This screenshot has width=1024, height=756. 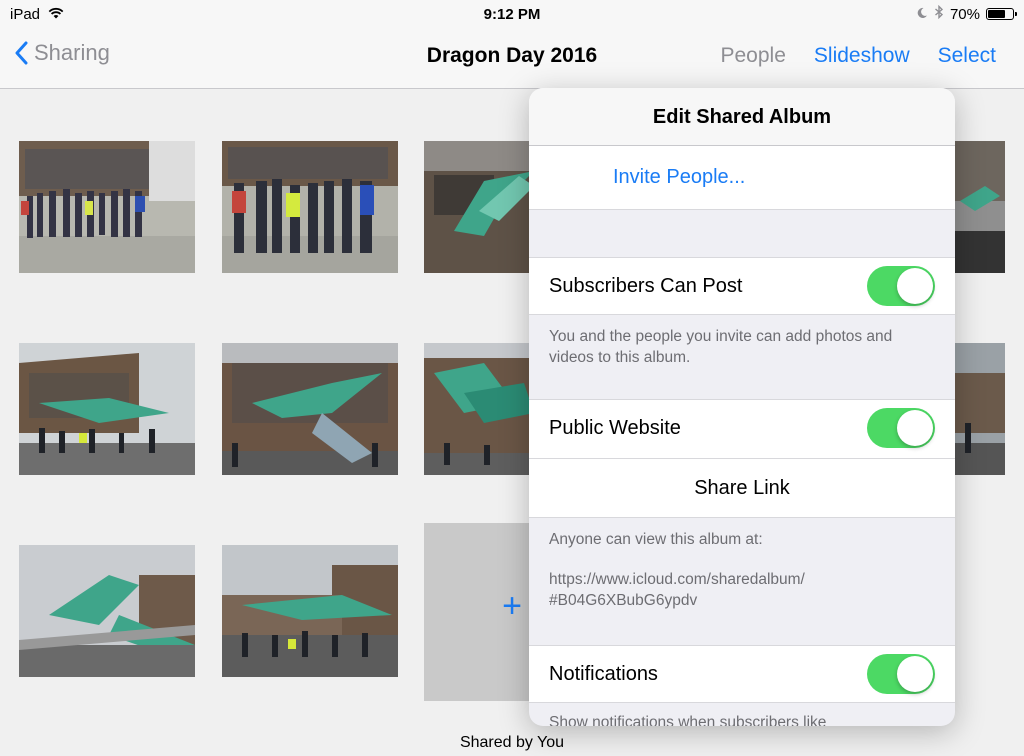 What do you see at coordinates (512, 742) in the screenshot?
I see `album-footer: Shared by You` at bounding box center [512, 742].